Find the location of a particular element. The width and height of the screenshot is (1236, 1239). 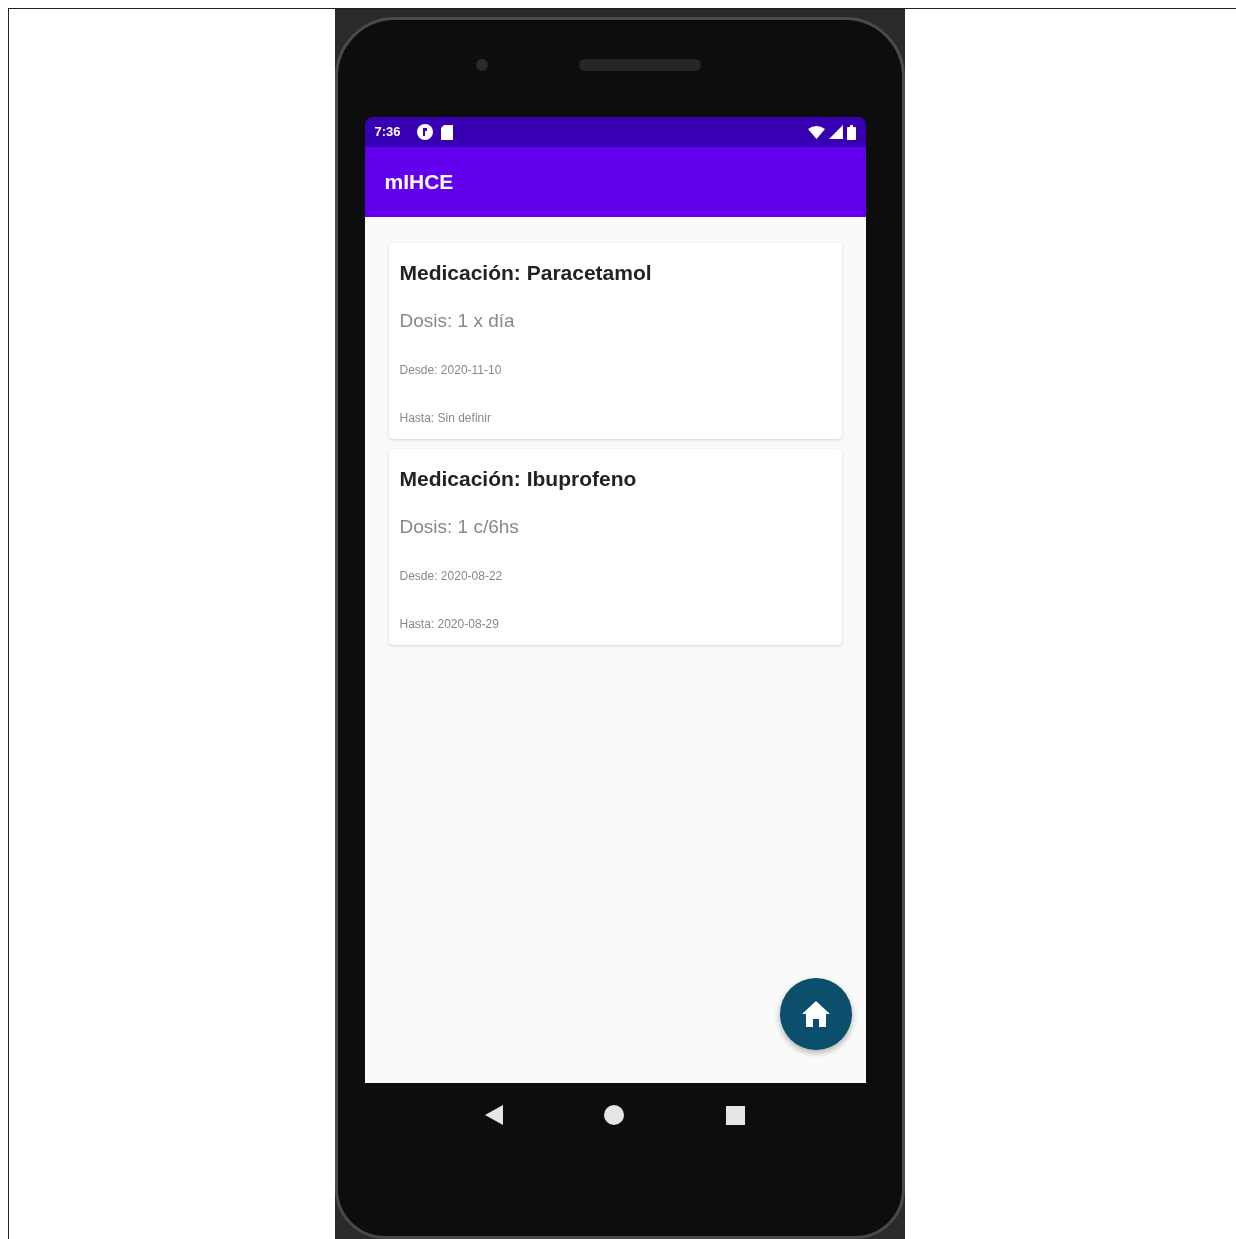

dose-text: Dosis: 1 c/6hs is located at coordinates (459, 526).